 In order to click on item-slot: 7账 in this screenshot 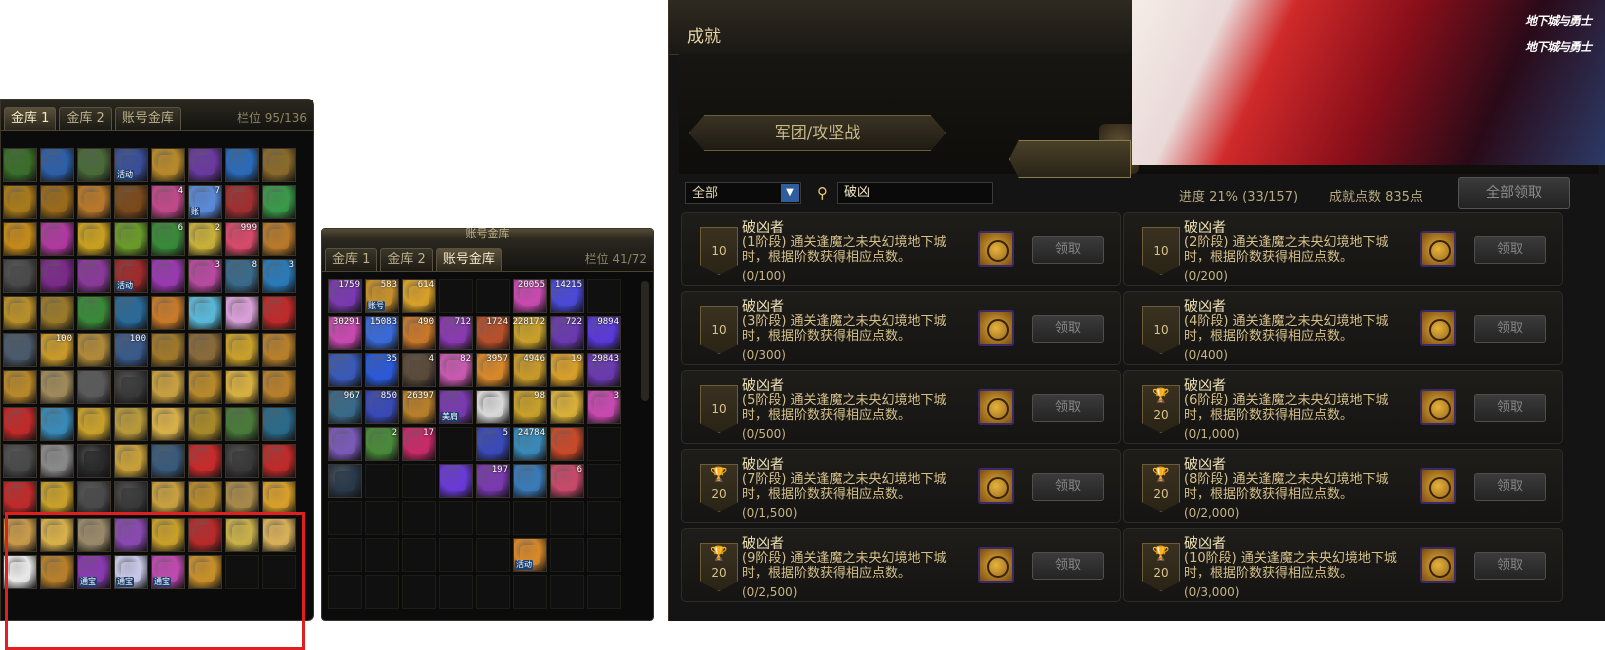, I will do `click(205, 202)`.